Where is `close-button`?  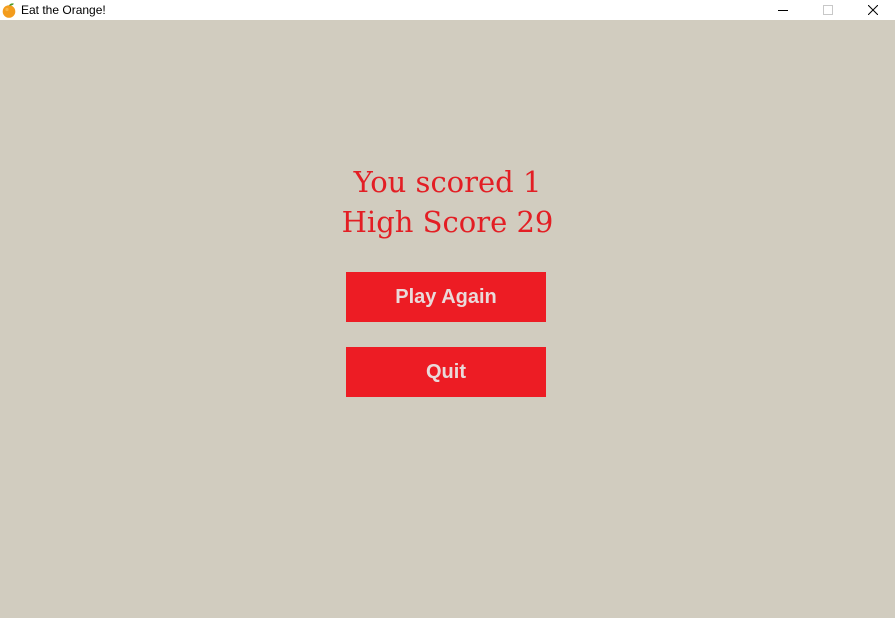
close-button is located at coordinates (872, 10).